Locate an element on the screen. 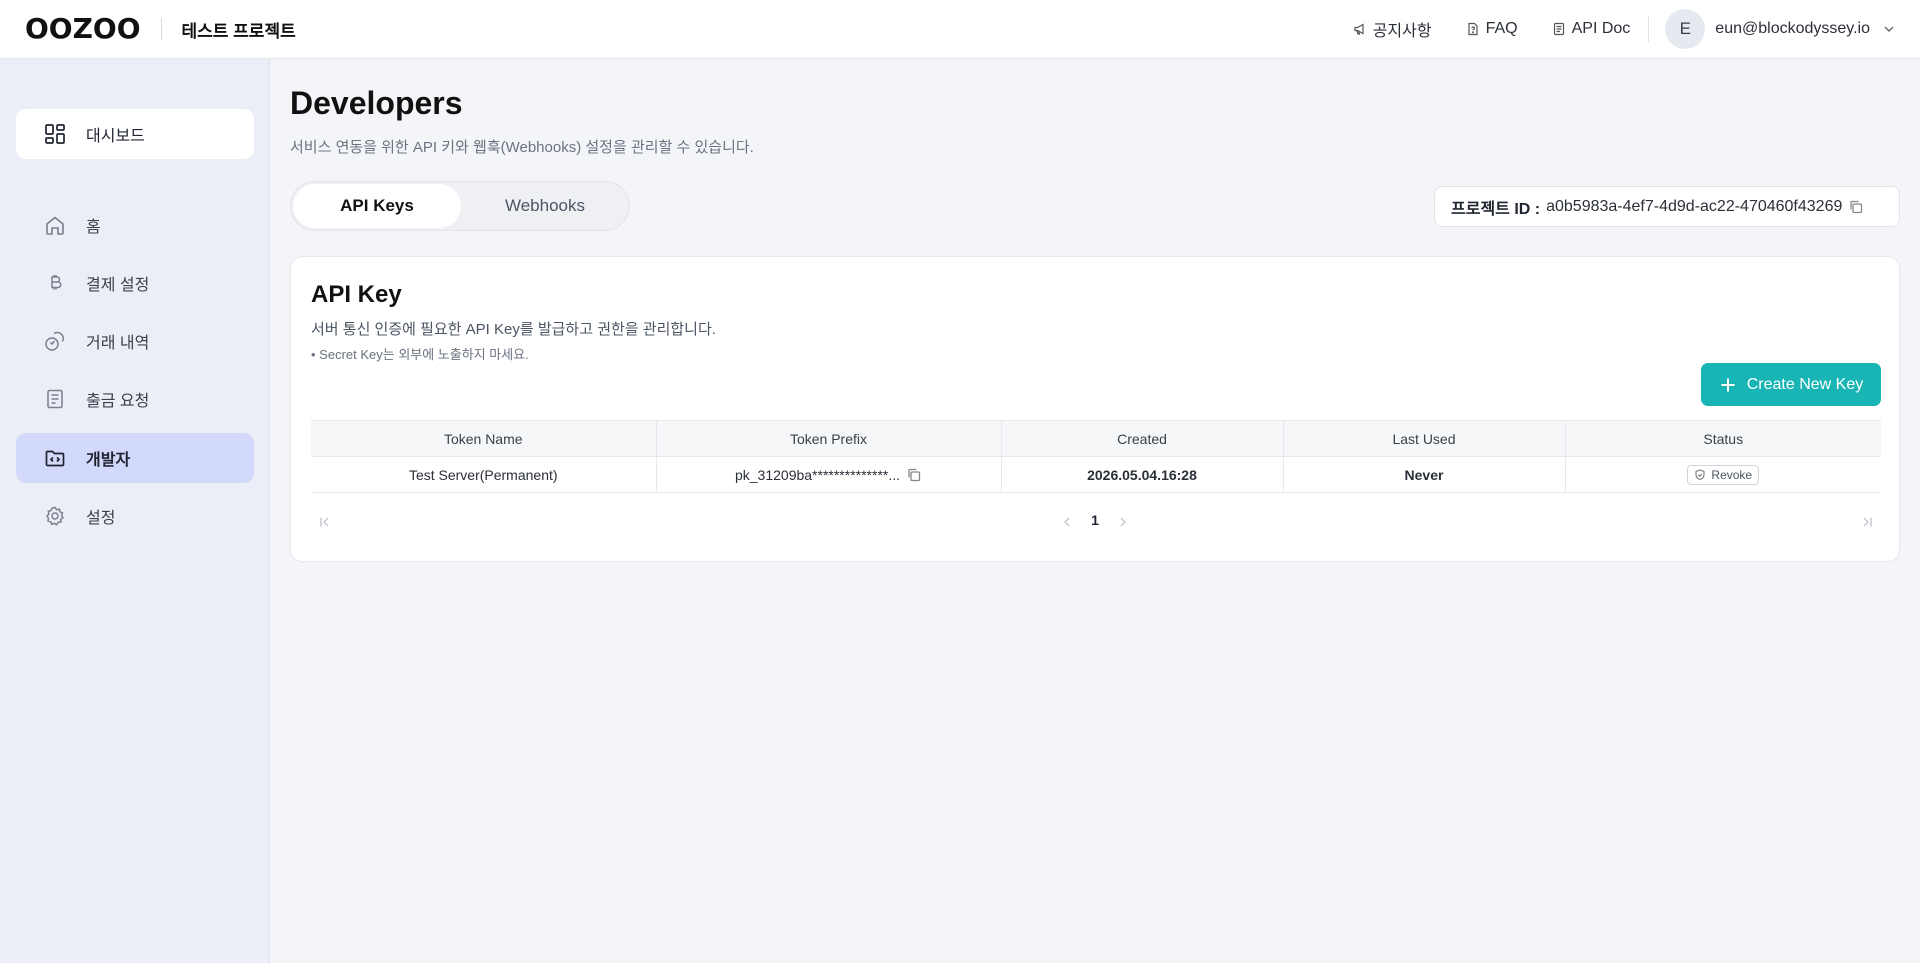 The width and height of the screenshot is (1920, 963). last-page-icon is located at coordinates (1867, 522).